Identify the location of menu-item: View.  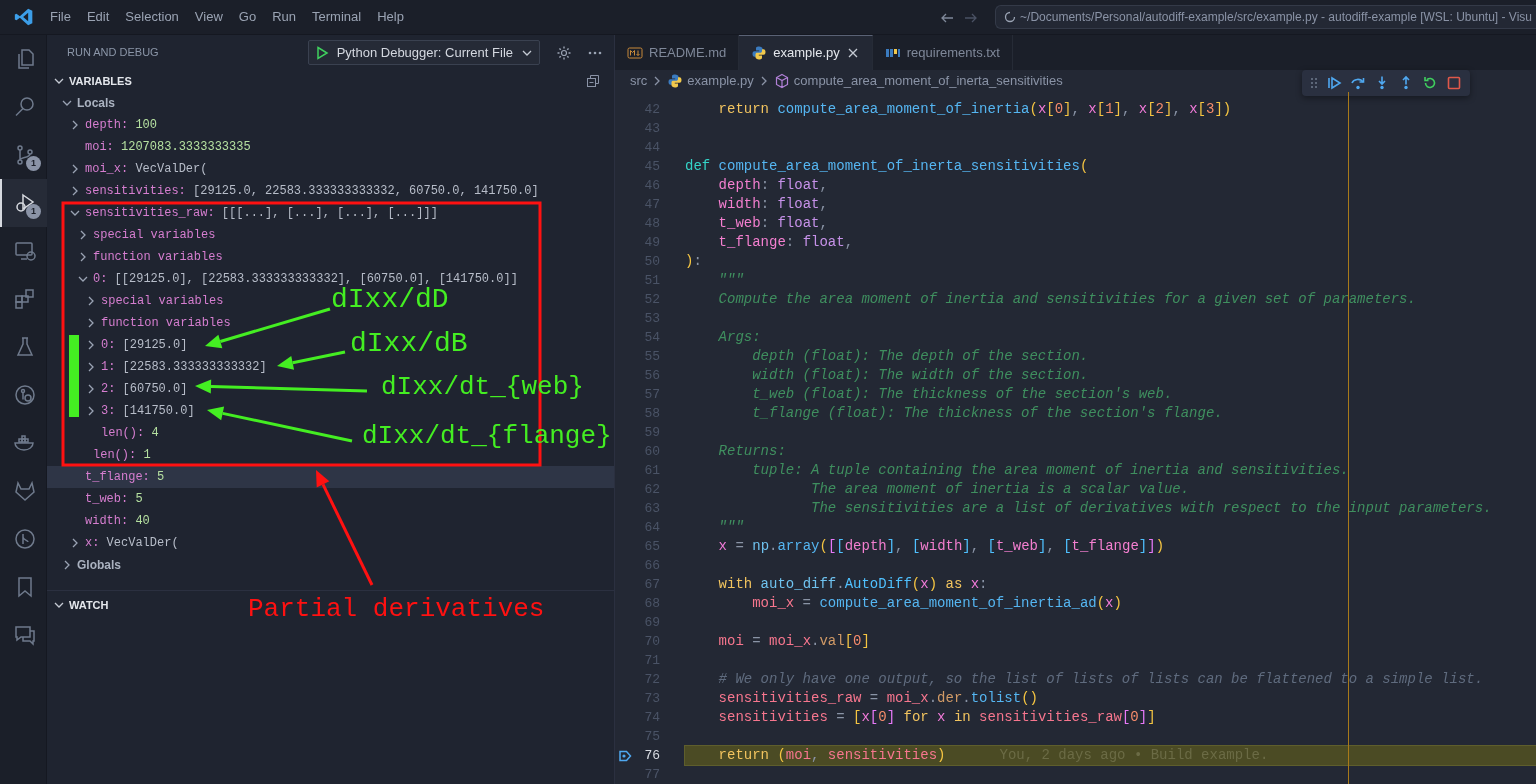
(208, 17).